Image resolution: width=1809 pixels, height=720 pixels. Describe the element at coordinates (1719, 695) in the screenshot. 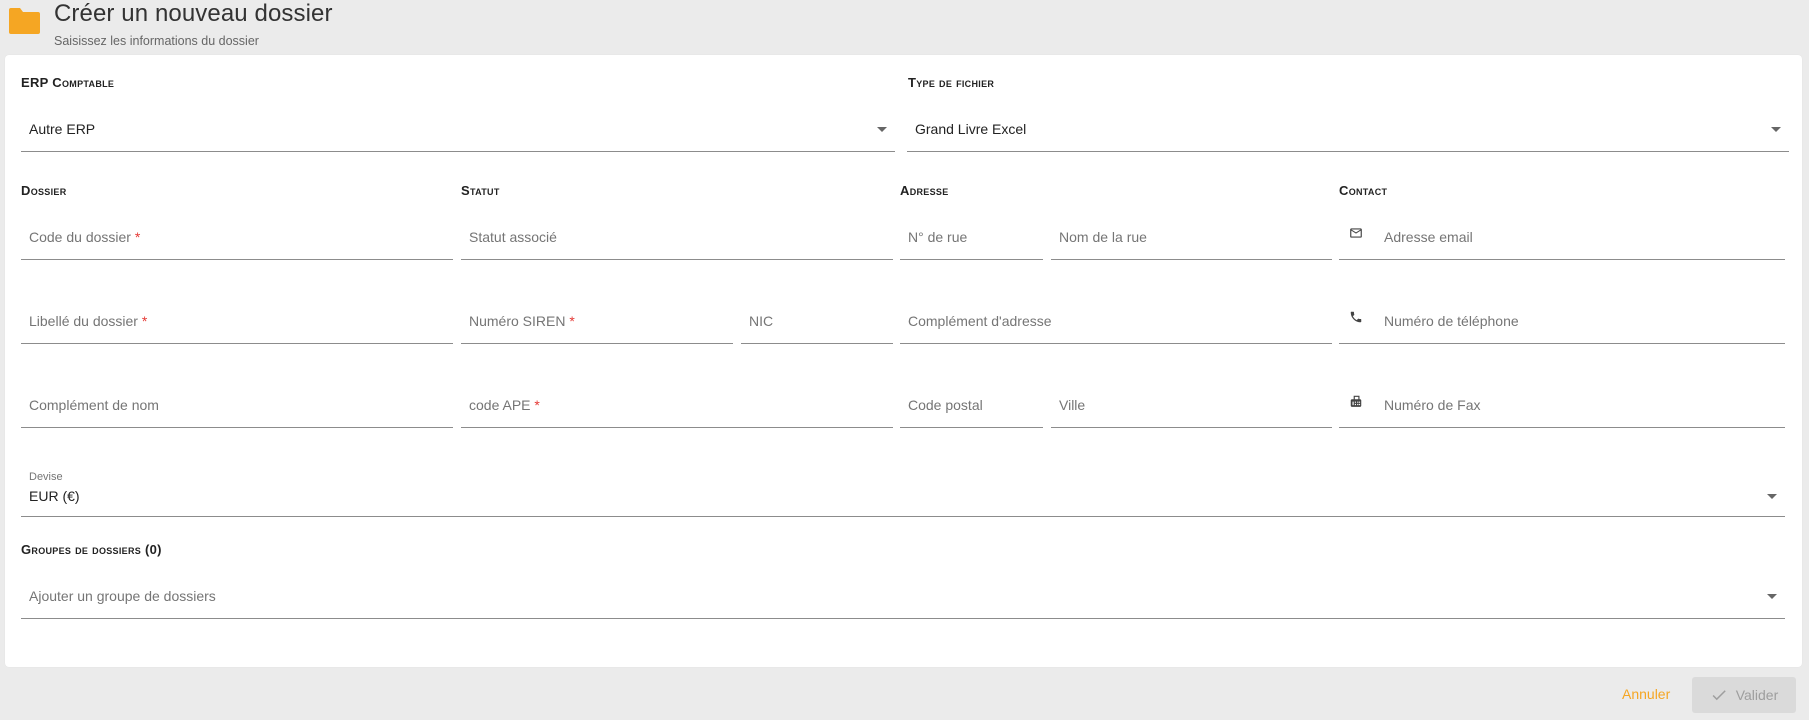

I see `check-icon` at that location.